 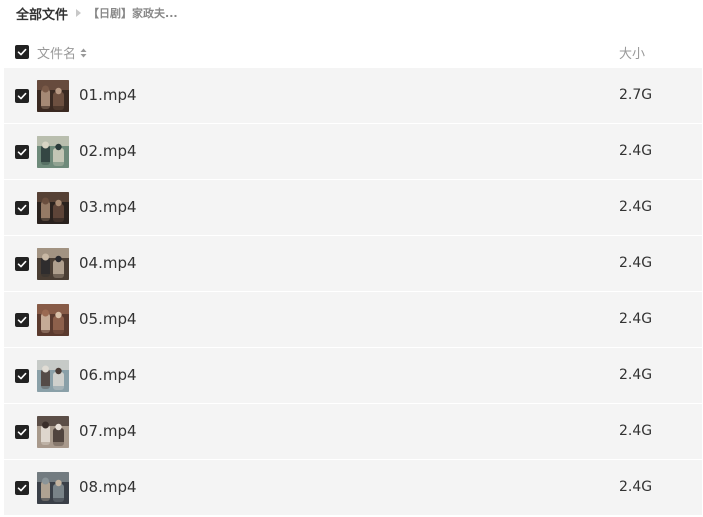 I want to click on breadcrumb-all-files: 全部文件, so click(x=42, y=13).